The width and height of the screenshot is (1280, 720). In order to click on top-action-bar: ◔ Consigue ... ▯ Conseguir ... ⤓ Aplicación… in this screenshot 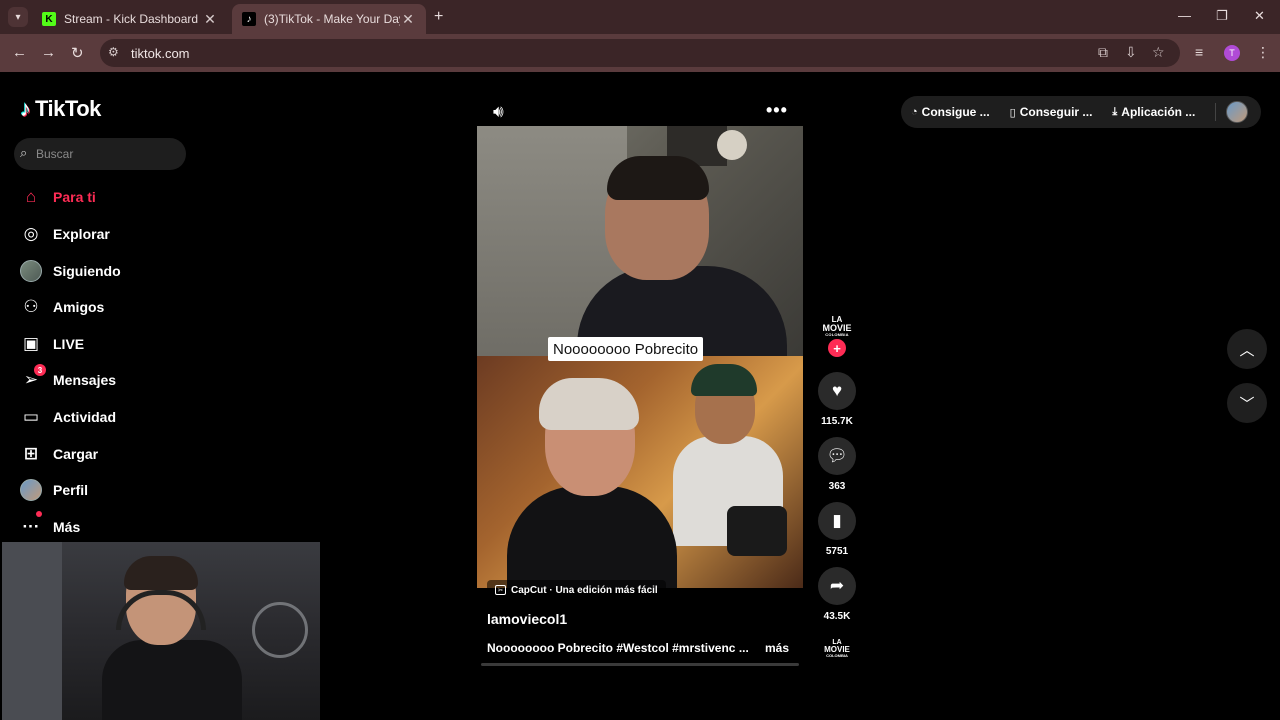, I will do `click(1081, 112)`.